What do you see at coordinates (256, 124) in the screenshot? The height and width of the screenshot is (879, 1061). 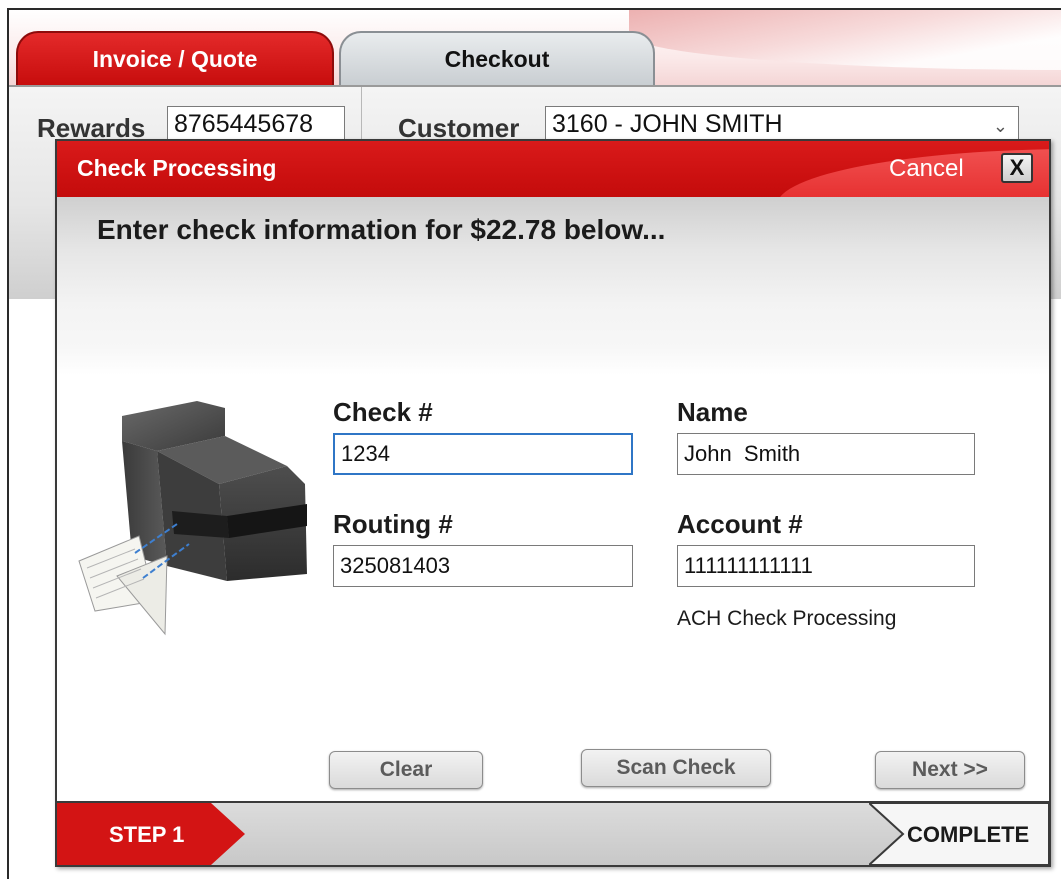 I see `rewards-field: 8765445678` at bounding box center [256, 124].